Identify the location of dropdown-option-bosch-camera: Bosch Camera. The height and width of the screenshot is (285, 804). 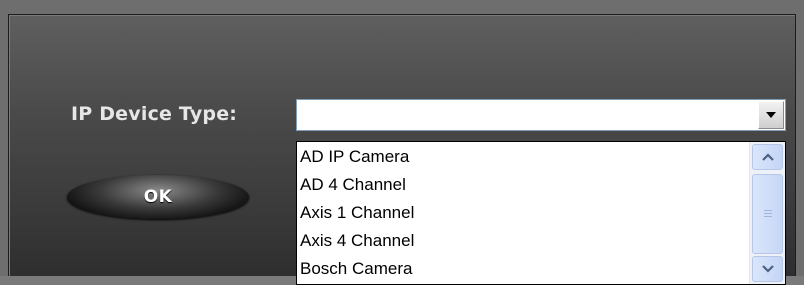
(356, 269).